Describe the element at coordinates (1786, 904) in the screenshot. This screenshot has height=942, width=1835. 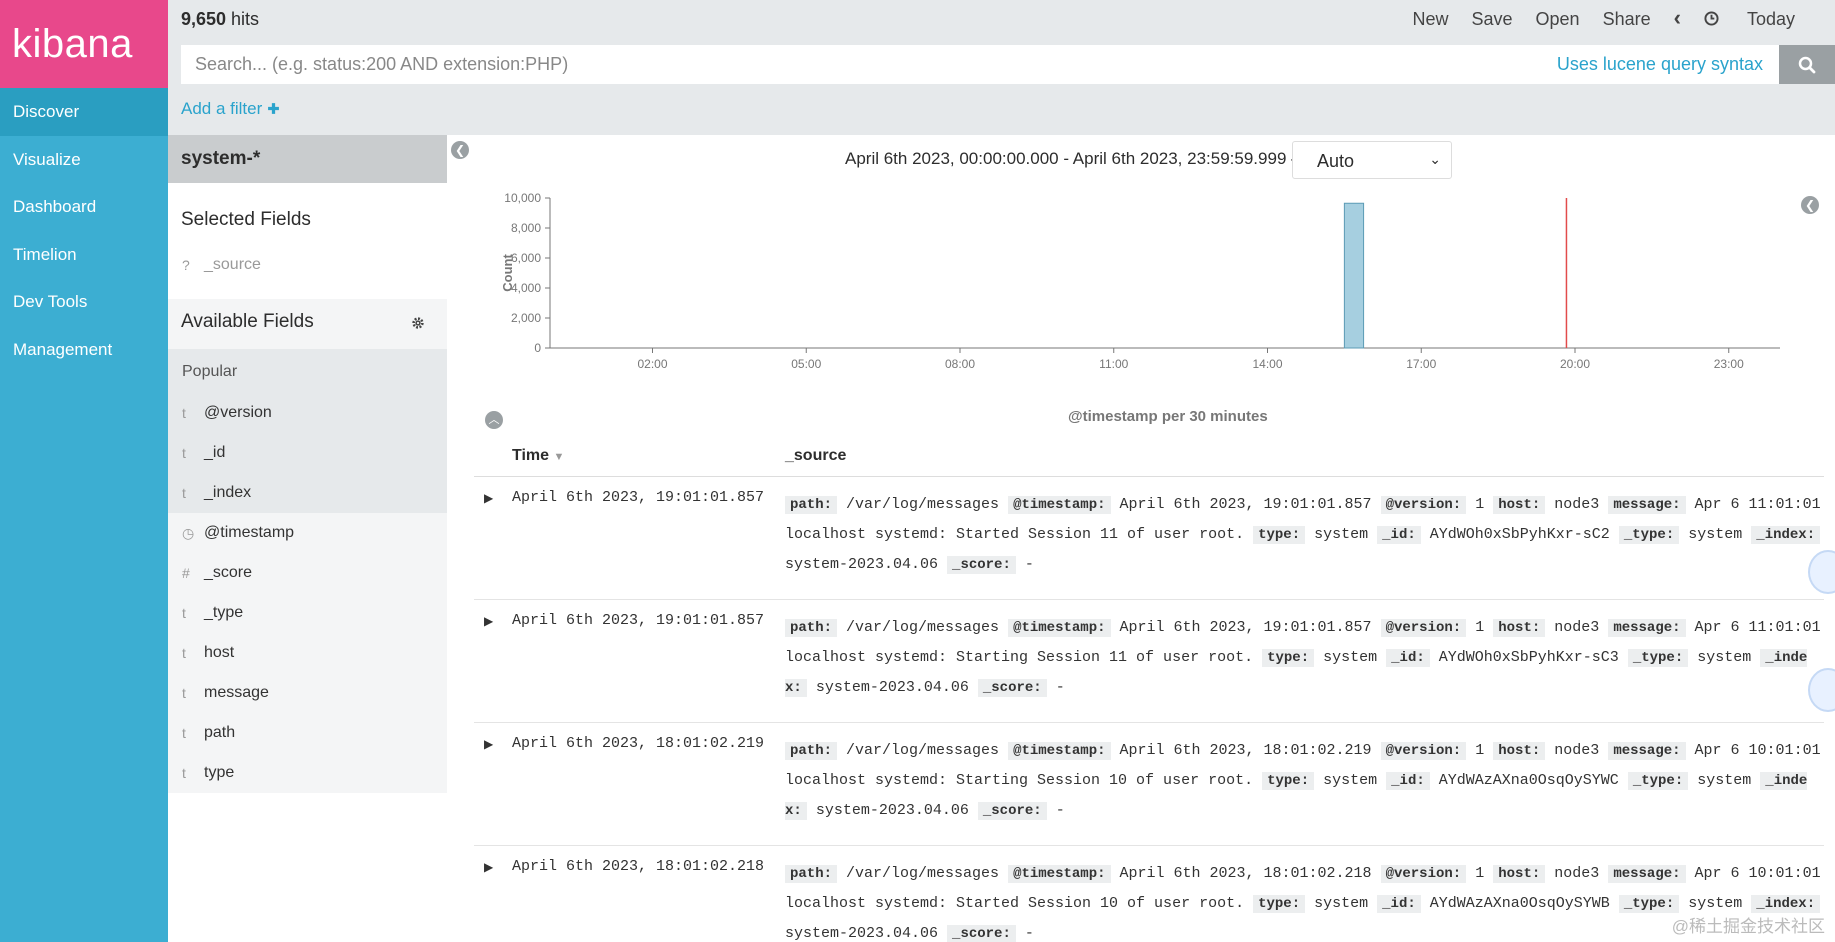
I see `source-key: _index:` at that location.